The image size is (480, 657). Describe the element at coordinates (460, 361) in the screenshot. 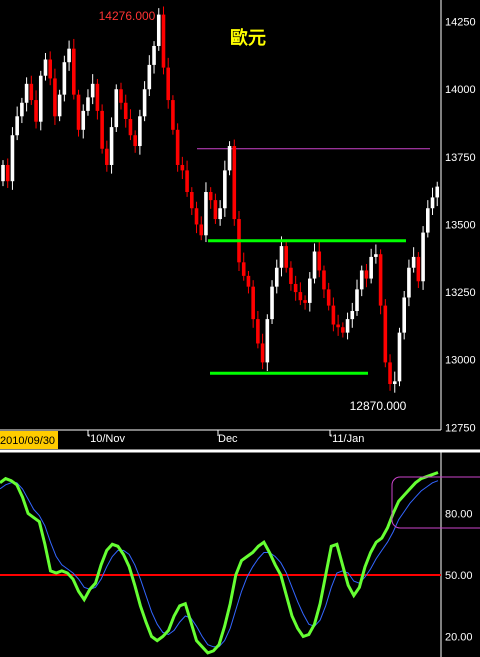

I see `price-tick-label: 13000` at that location.